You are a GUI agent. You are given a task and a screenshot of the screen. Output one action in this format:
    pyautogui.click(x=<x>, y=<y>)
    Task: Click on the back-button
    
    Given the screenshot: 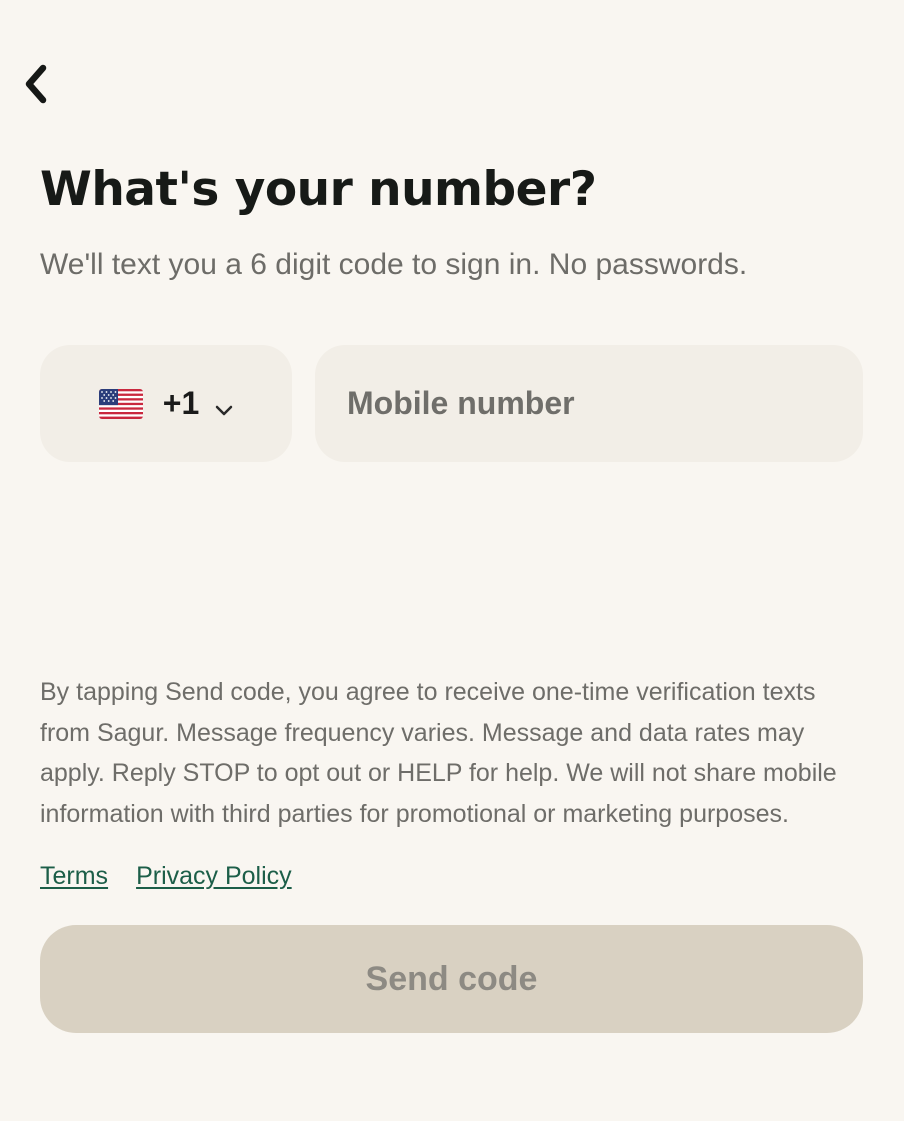 What is the action you would take?
    pyautogui.click(x=42, y=84)
    